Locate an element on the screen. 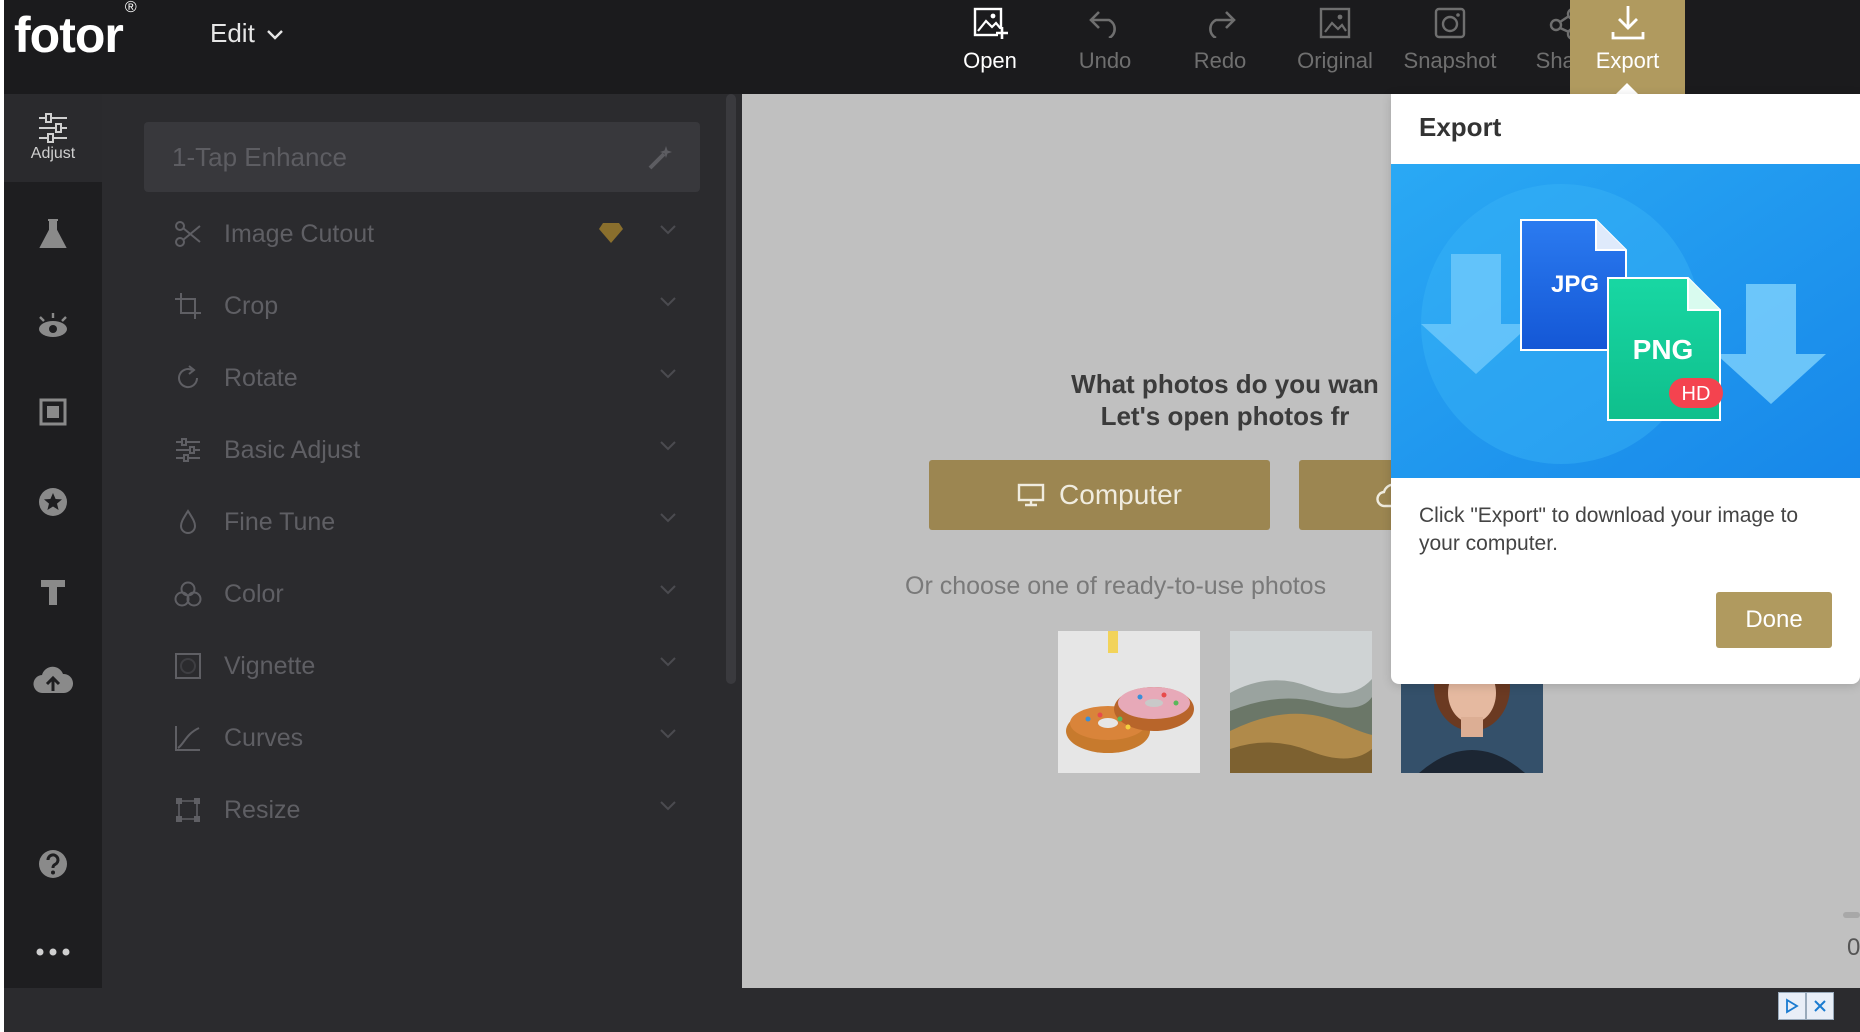 The image size is (1860, 1032). rail-stickers is located at coordinates (53, 502).